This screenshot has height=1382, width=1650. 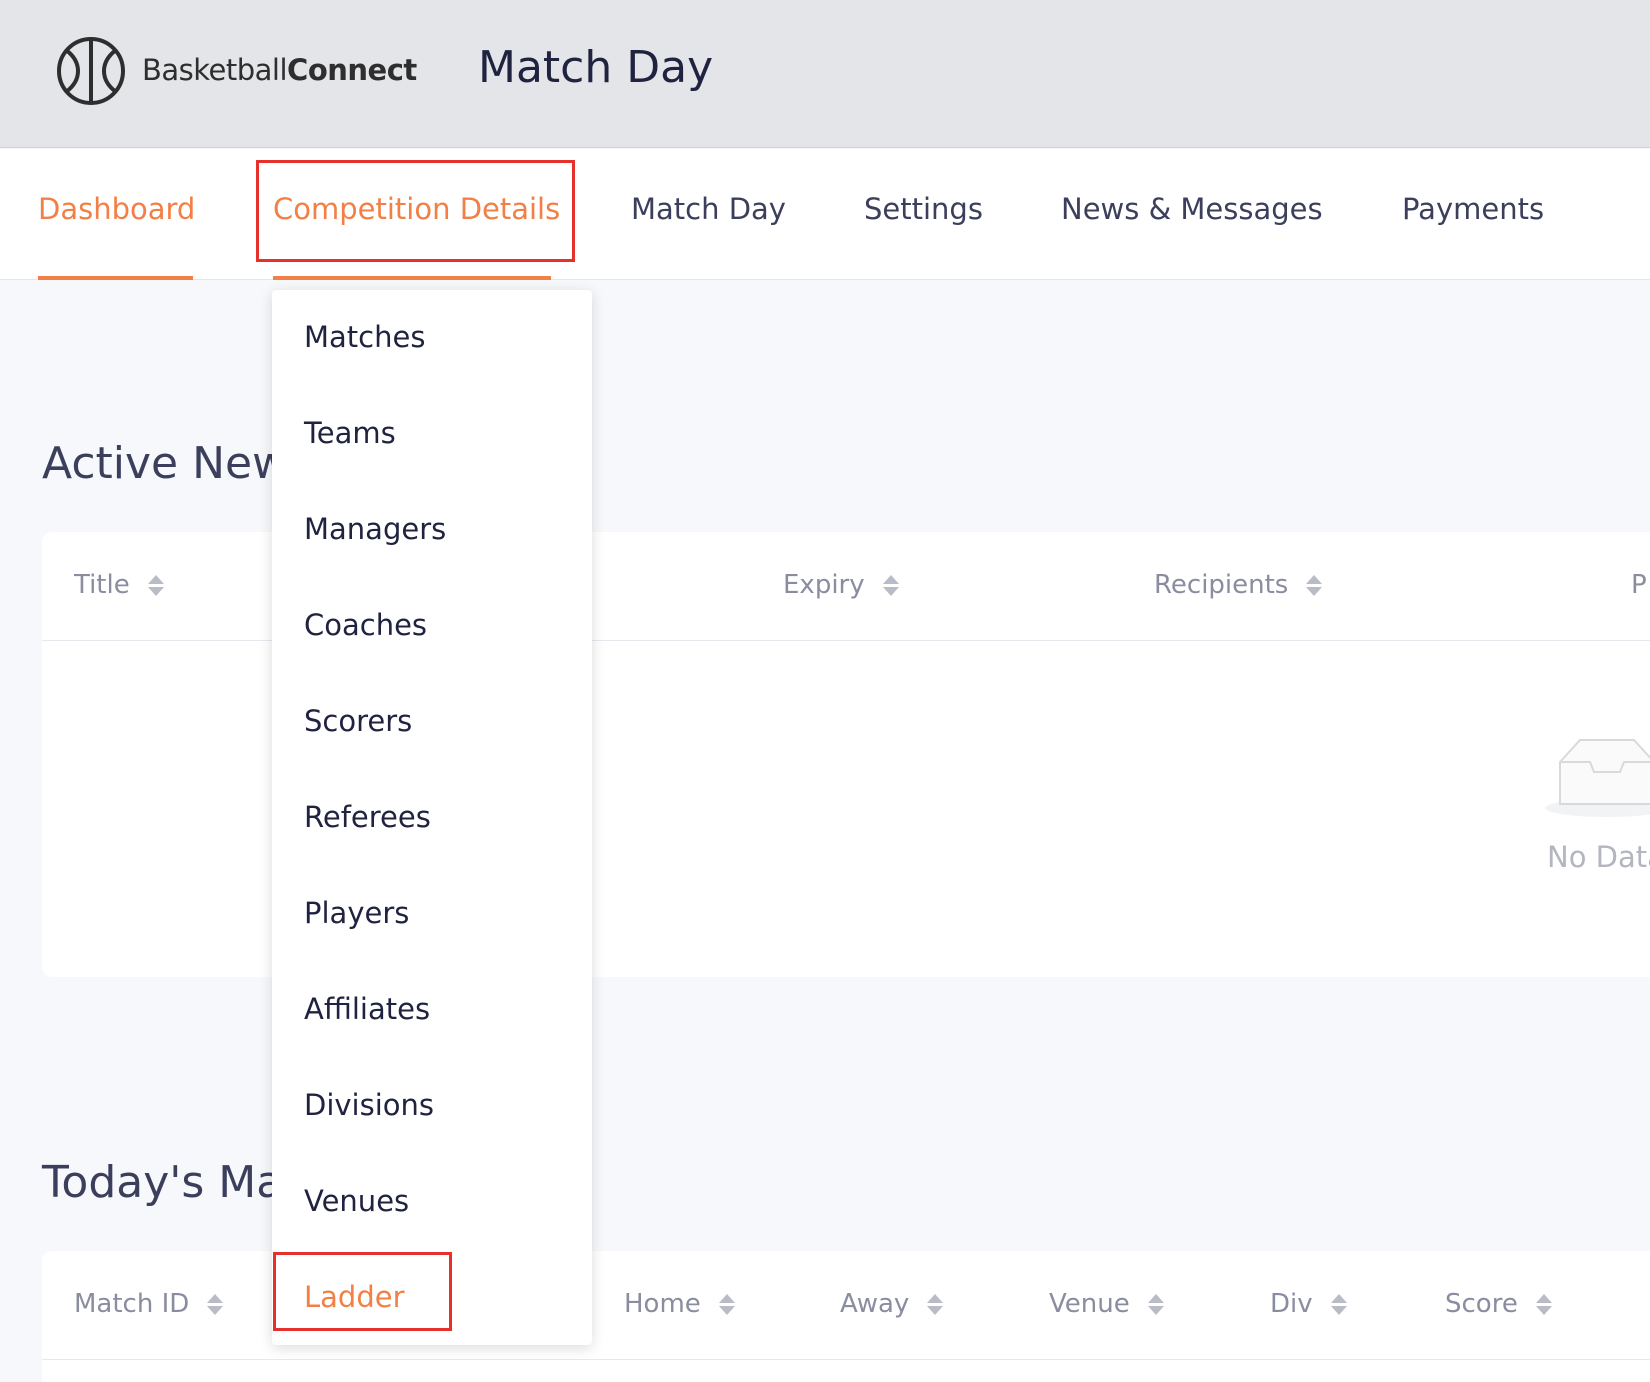 I want to click on matches-section-title: Today's Ma, so click(x=163, y=1182).